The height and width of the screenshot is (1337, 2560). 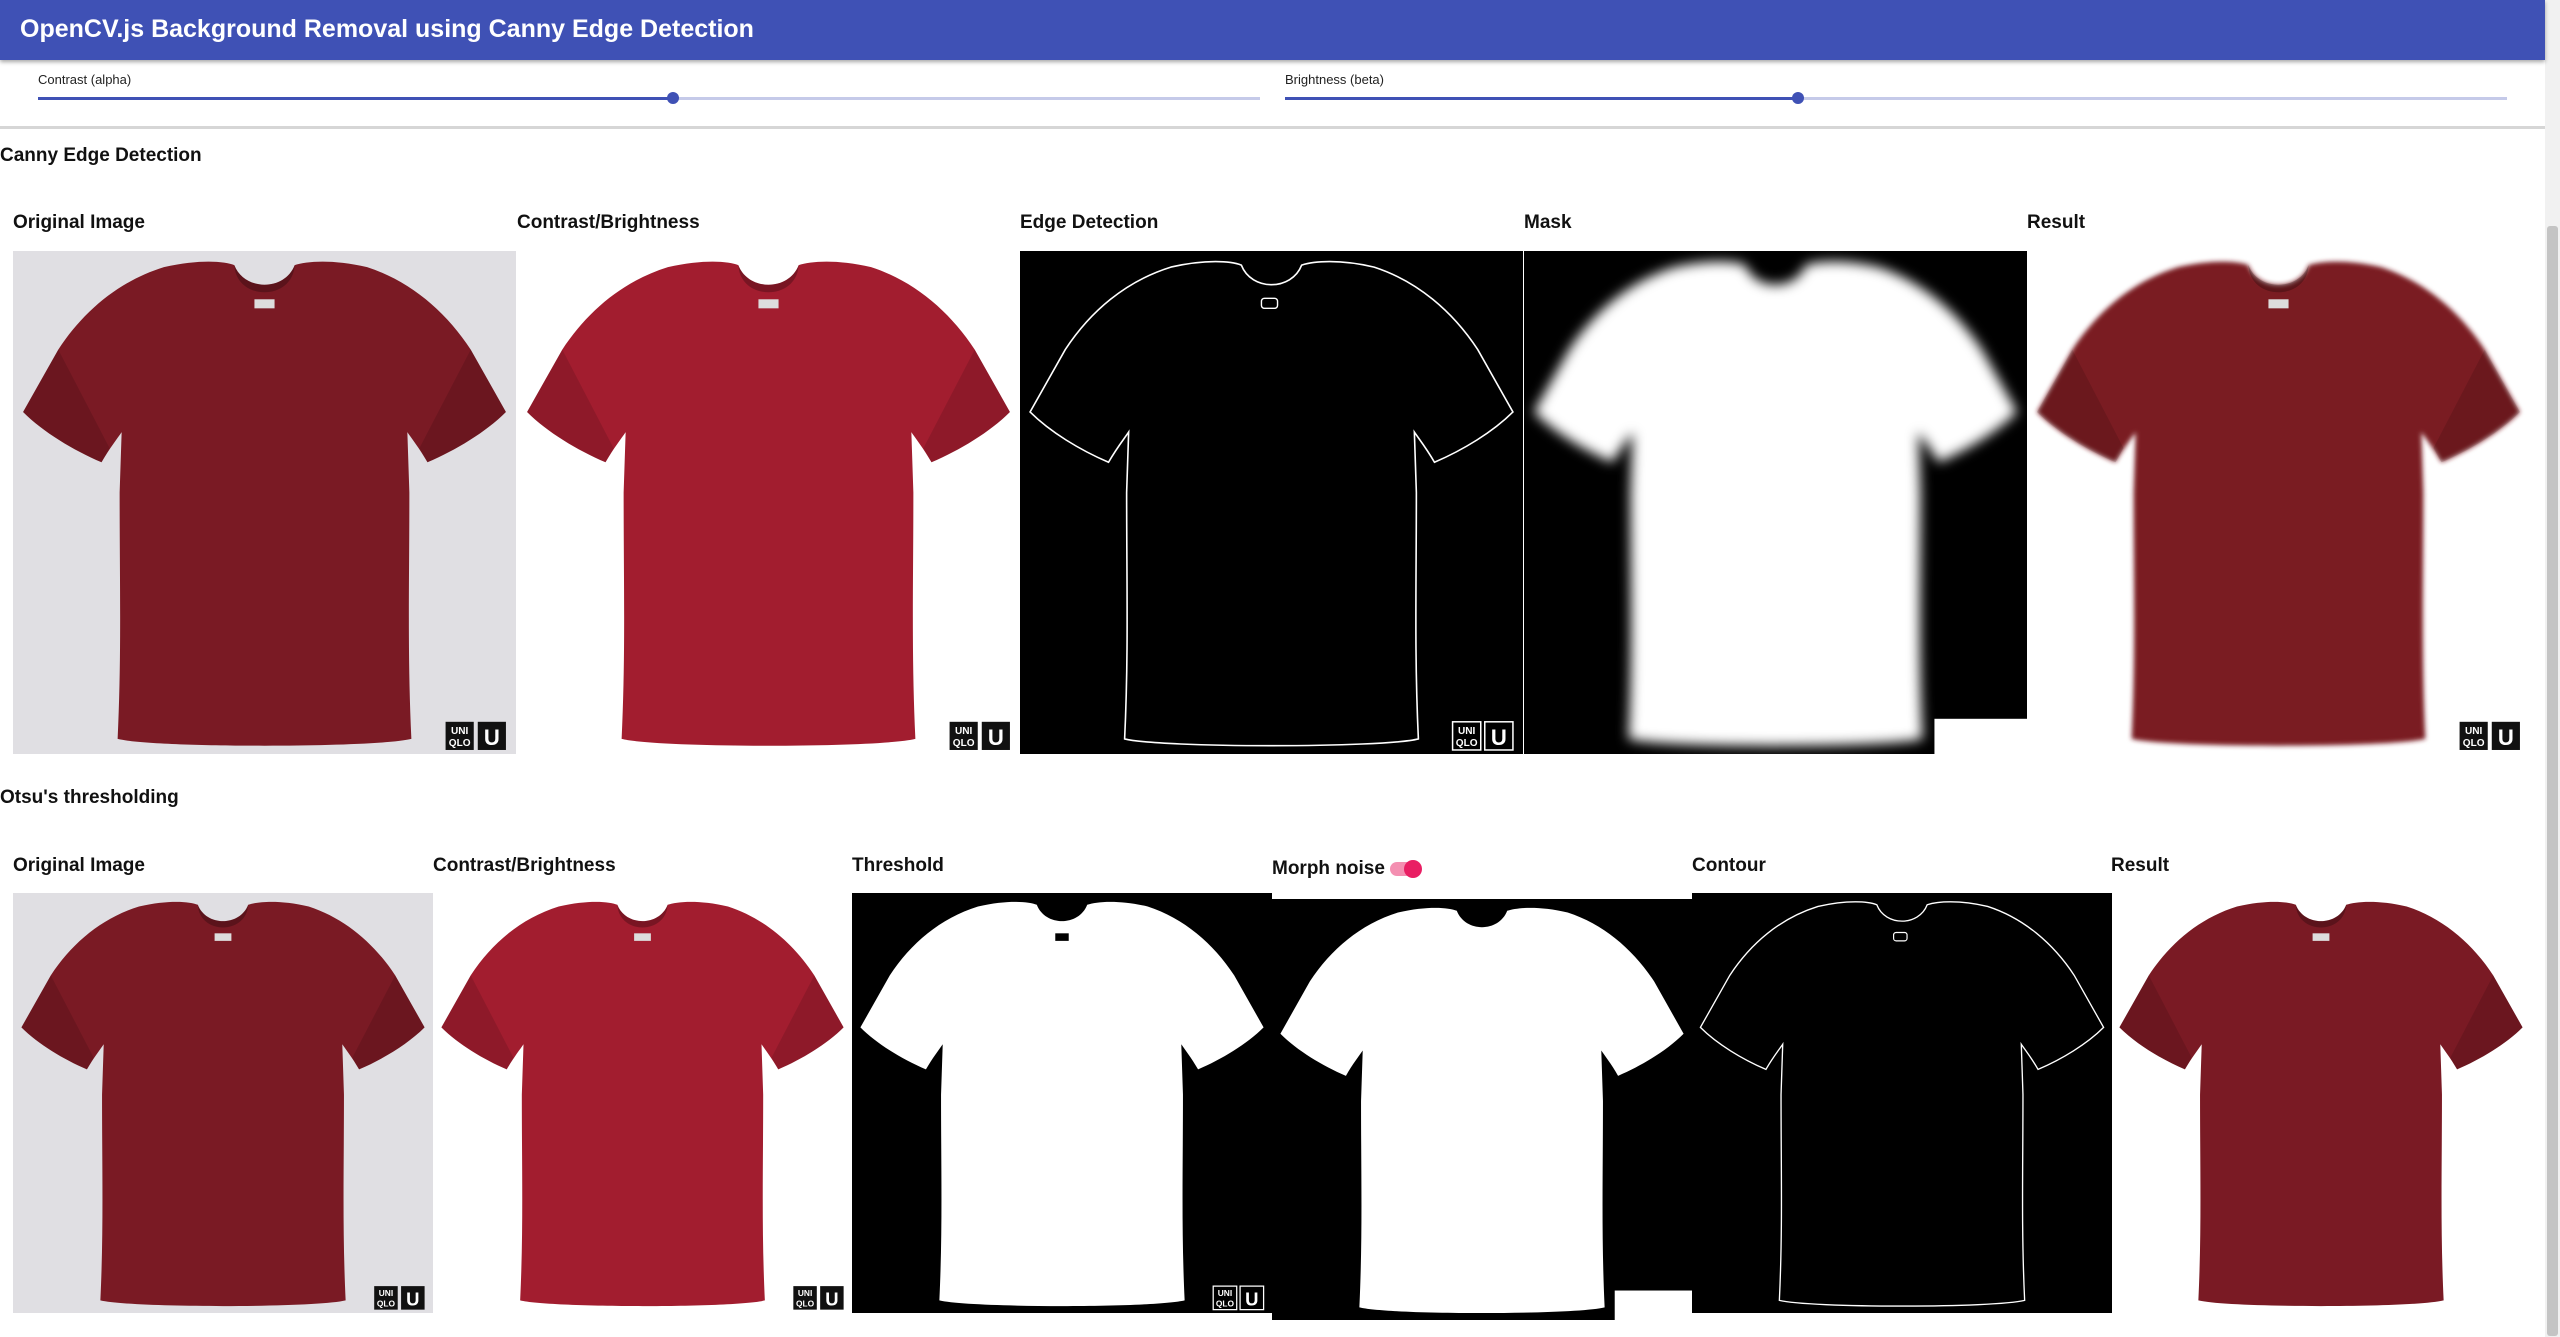 I want to click on vertical-scrollbar, so click(x=2552, y=668).